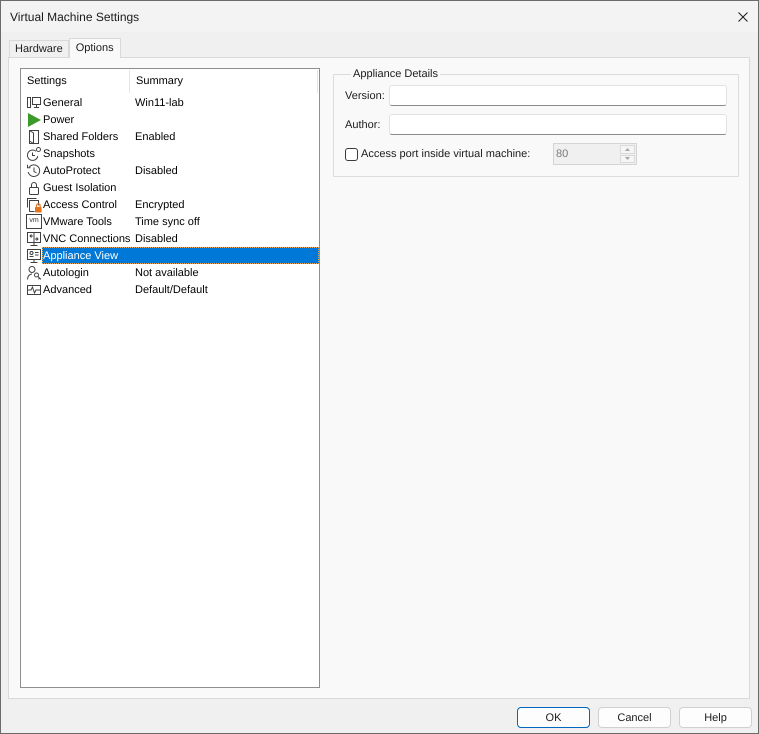 The image size is (759, 734). I want to click on window-lock-icon, so click(34, 204).